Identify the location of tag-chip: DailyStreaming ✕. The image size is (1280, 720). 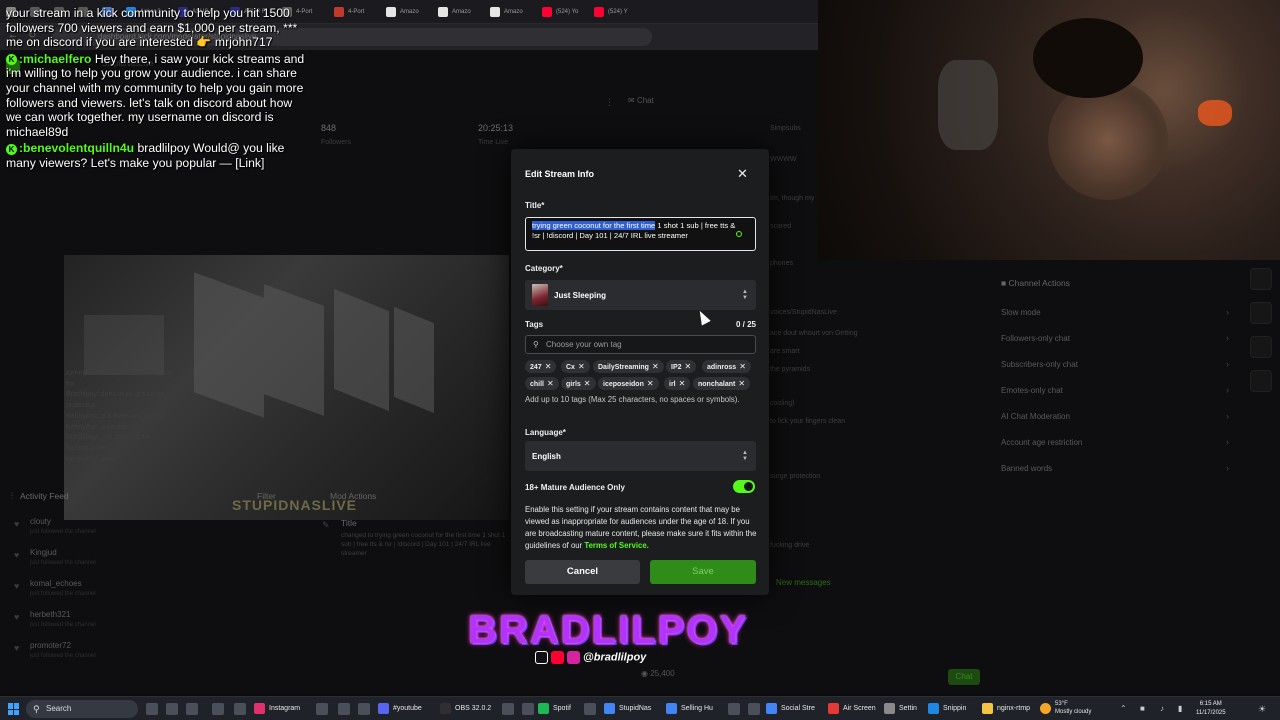
(628, 366).